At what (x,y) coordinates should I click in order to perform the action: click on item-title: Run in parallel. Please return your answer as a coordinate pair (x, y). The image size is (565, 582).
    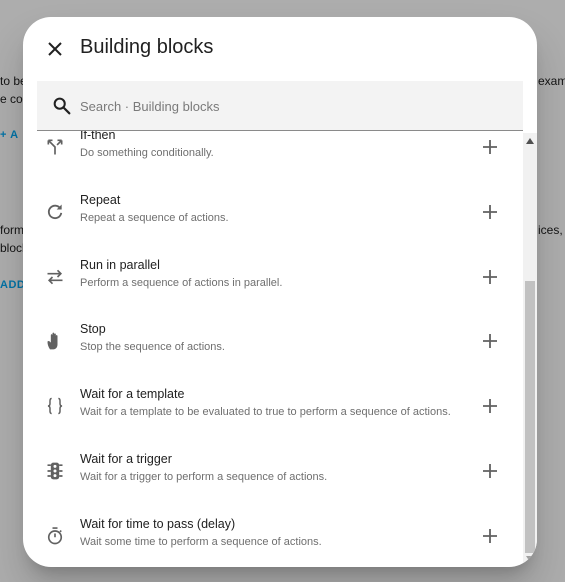
    Looking at the image, I should click on (120, 264).